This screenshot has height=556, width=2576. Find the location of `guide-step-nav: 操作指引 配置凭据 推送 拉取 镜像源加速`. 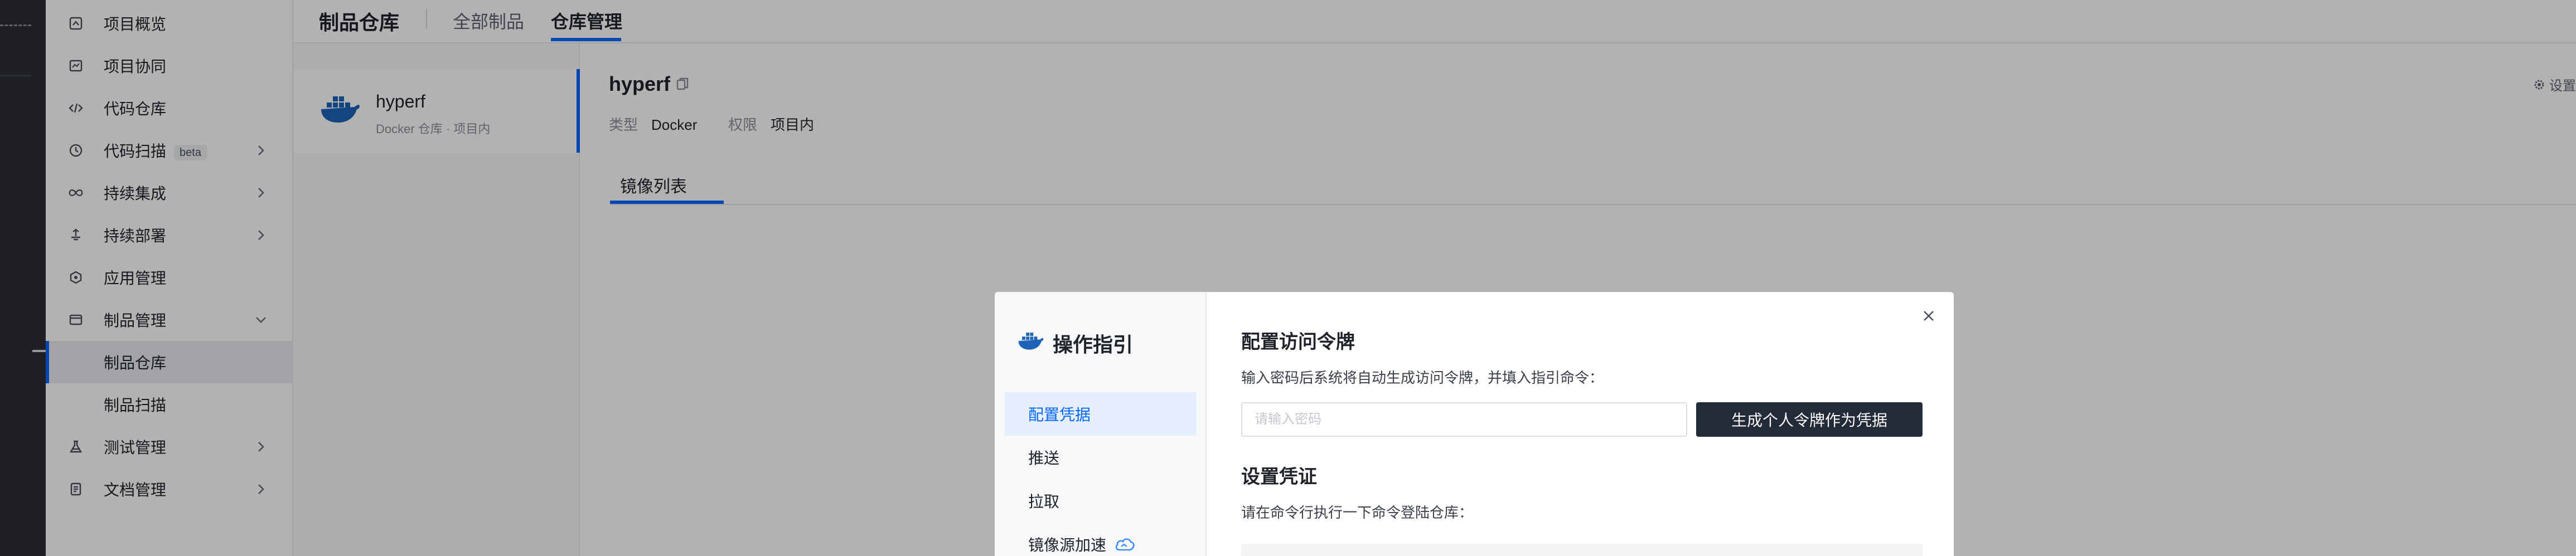

guide-step-nav: 操作指引 配置凭据 推送 拉取 镜像源加速 is located at coordinates (1101, 424).